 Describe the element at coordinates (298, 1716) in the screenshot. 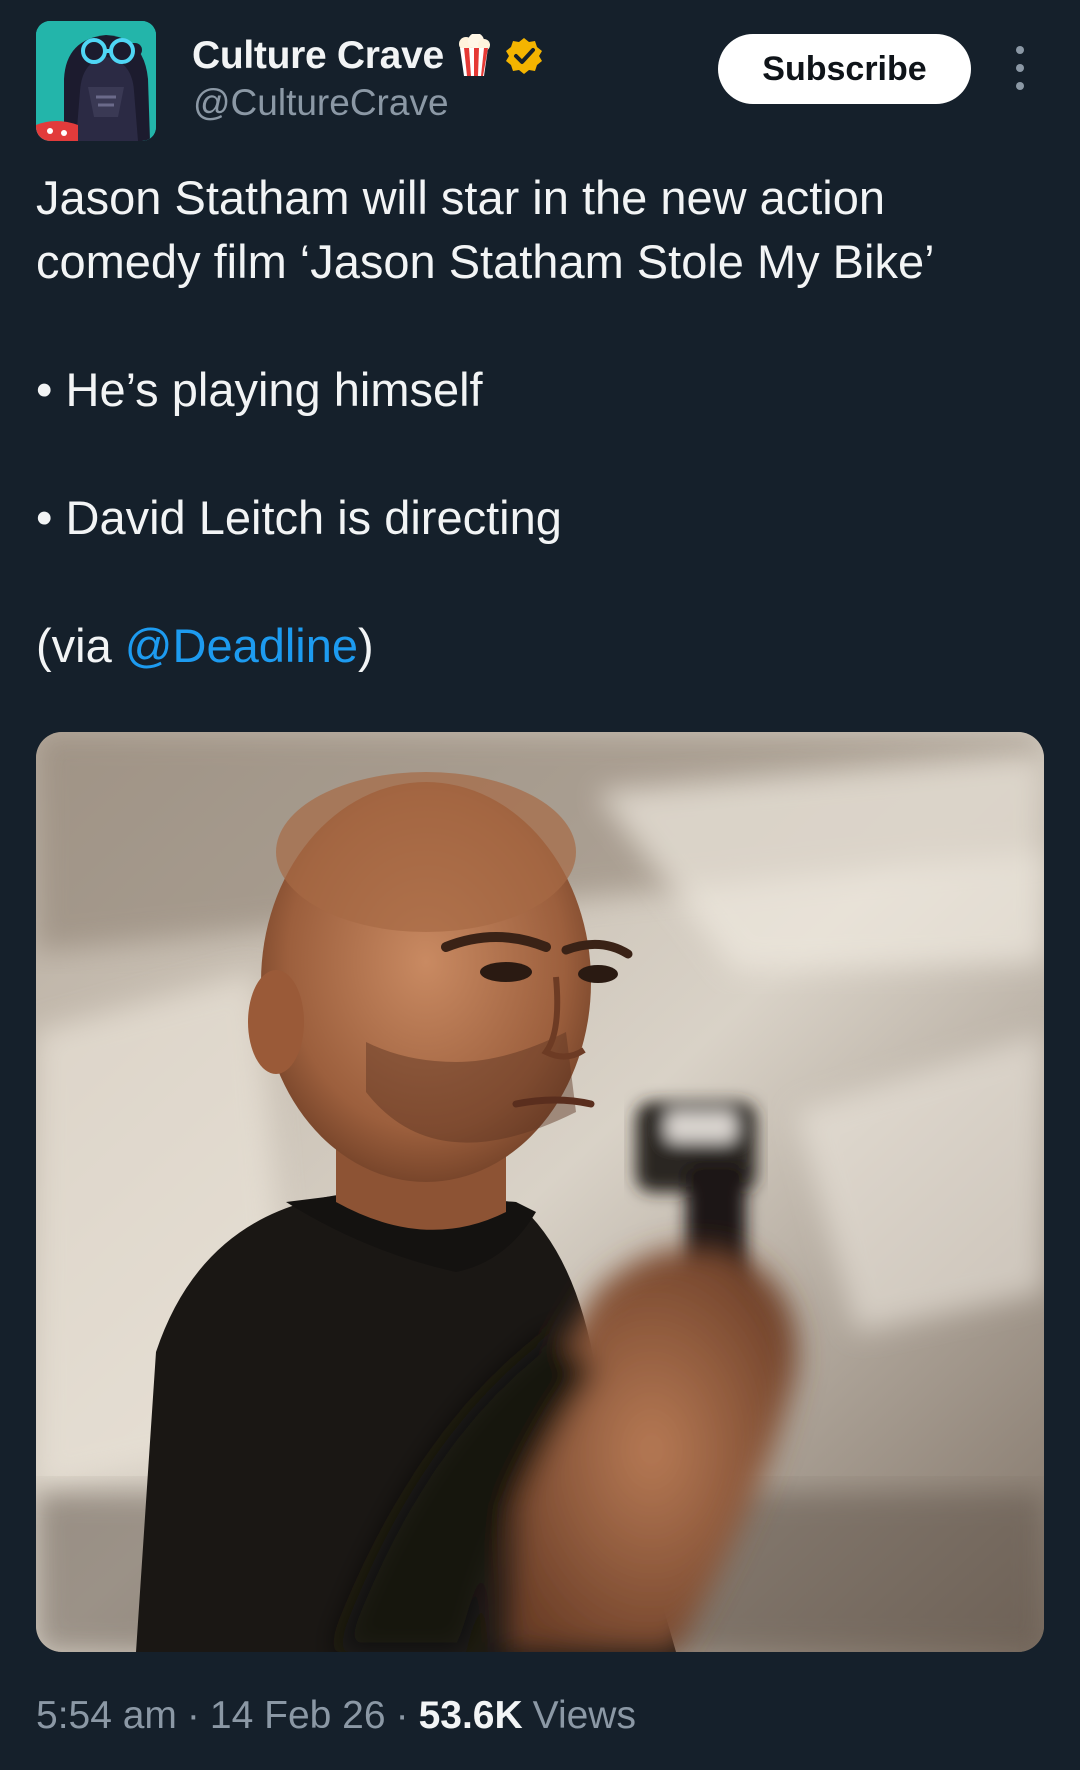

I see `tweet-date: 14 Feb 26` at that location.